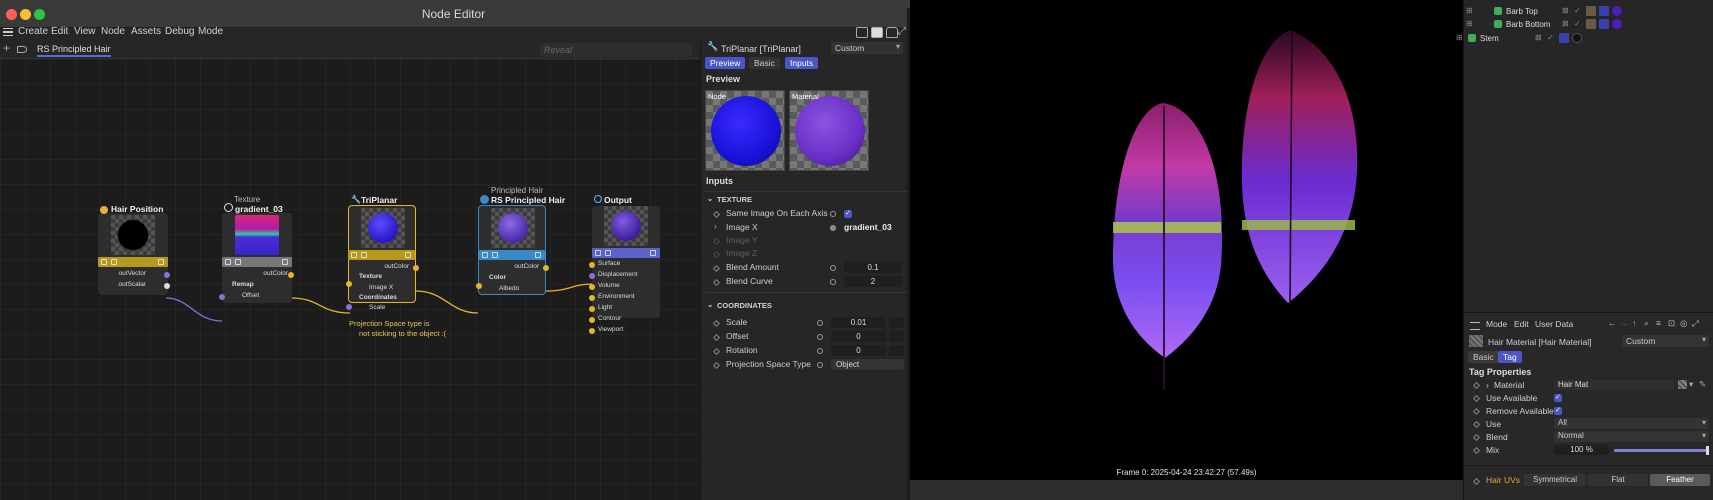 The height and width of the screenshot is (500, 1713). I want to click on blend-curve-input: 2, so click(873, 281).